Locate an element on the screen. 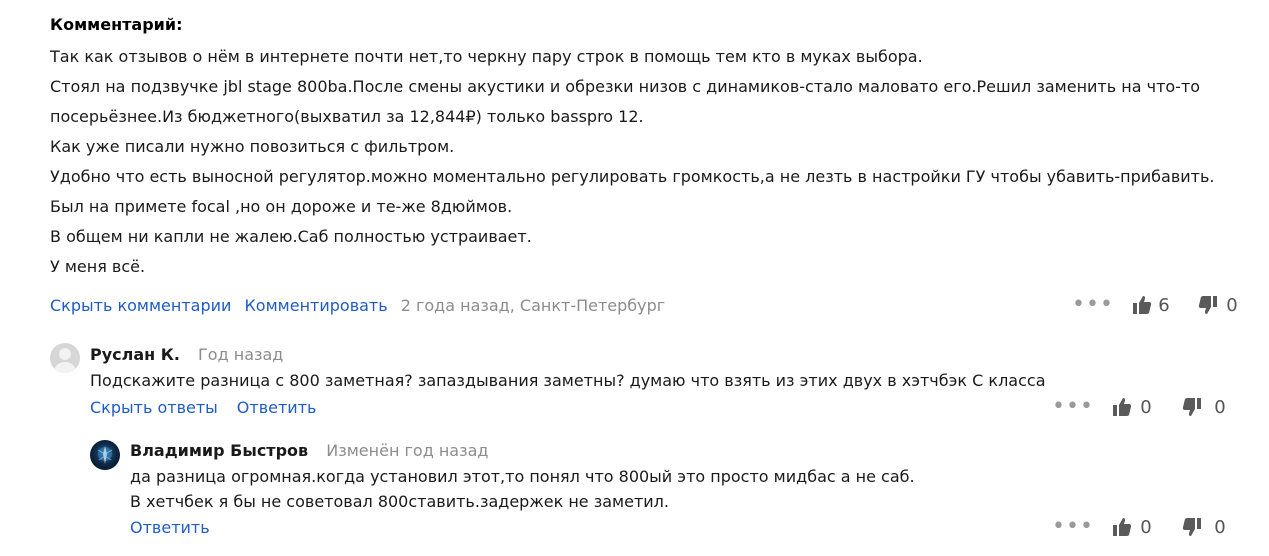  comment-actions: Скрыть ответы Ответить is located at coordinates (203, 407).